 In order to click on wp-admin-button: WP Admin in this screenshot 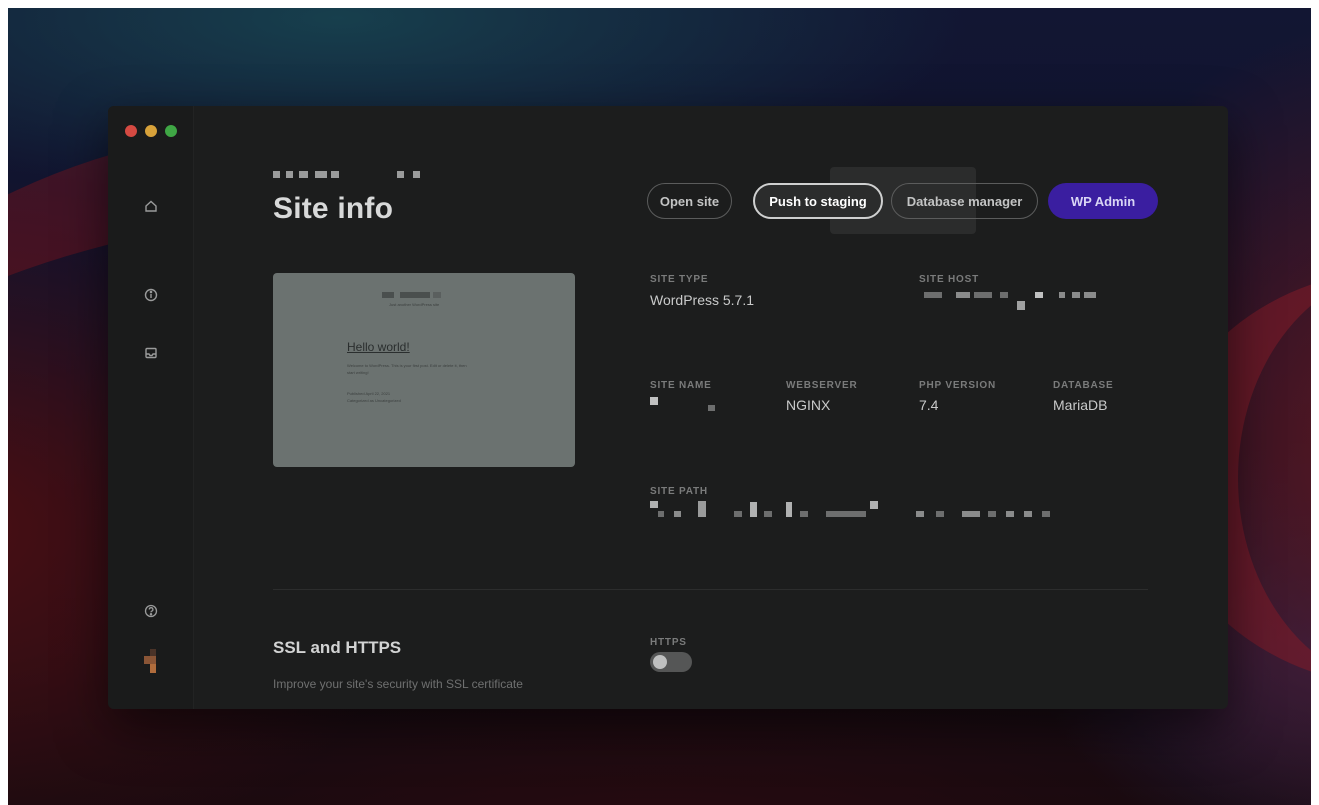, I will do `click(1103, 201)`.